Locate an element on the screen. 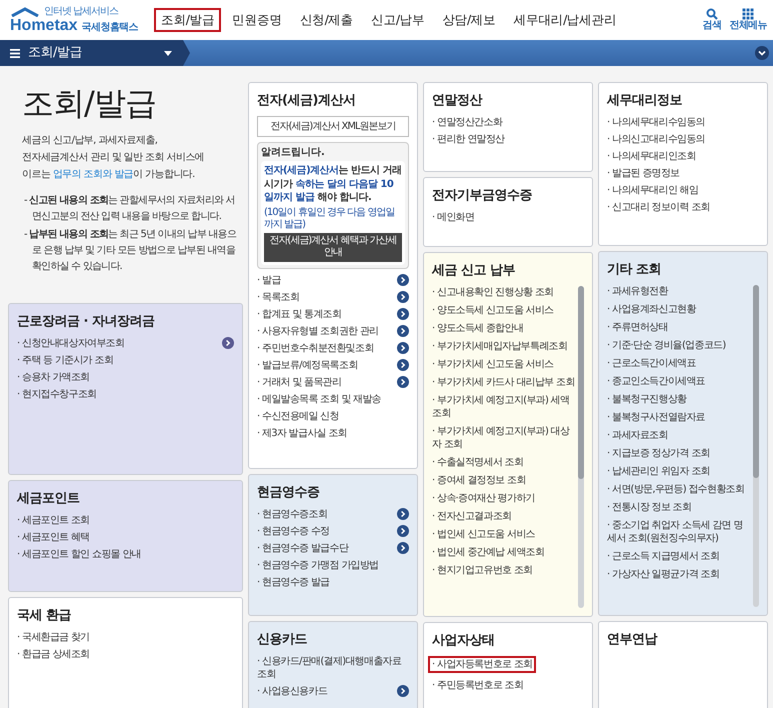 The height and width of the screenshot is (708, 773). menu-link: · 나의세무대리인조회 is located at coordinates (651, 157).